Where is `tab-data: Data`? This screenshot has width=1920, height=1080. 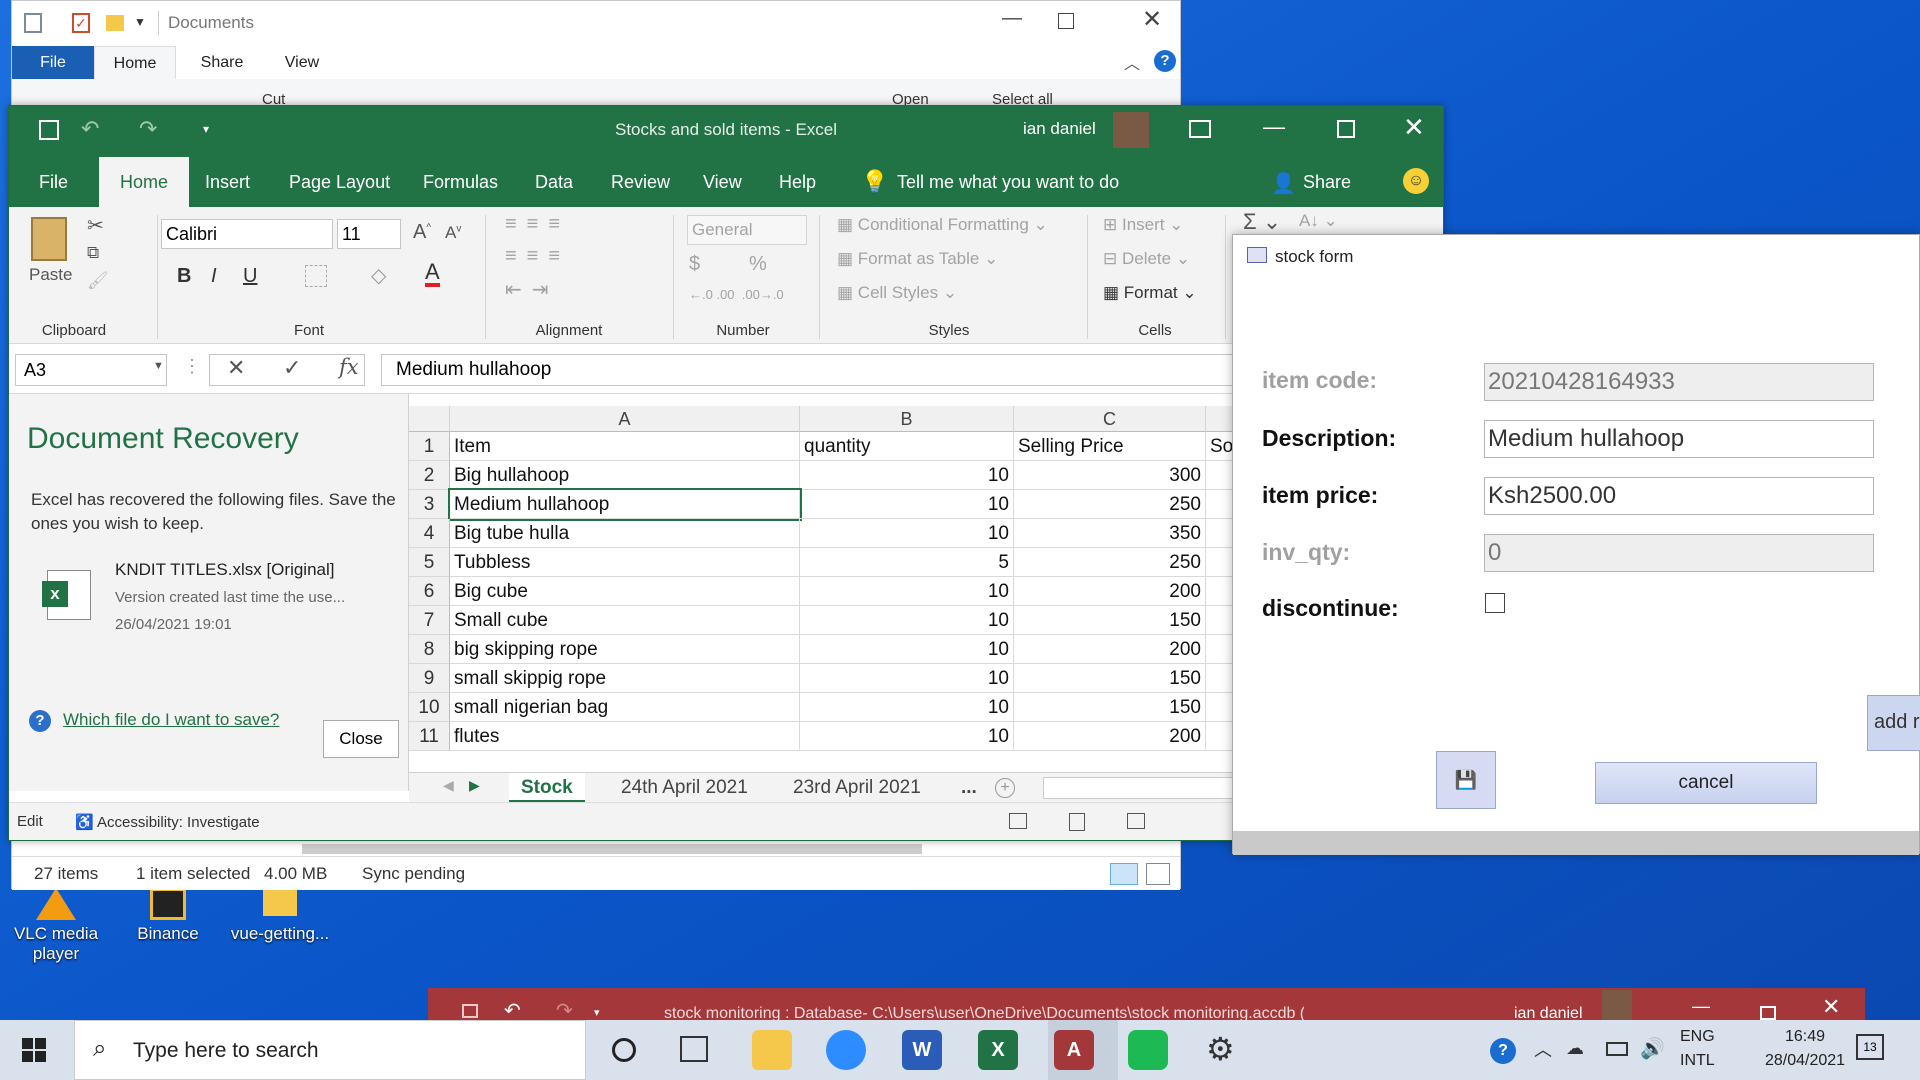
tab-data: Data is located at coordinates (554, 182).